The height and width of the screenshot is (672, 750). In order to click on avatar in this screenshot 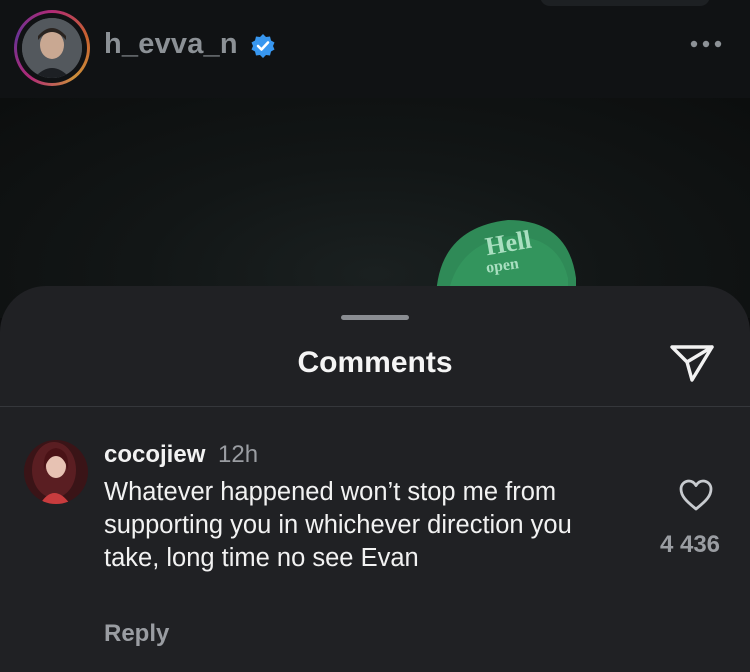, I will do `click(52, 48)`.